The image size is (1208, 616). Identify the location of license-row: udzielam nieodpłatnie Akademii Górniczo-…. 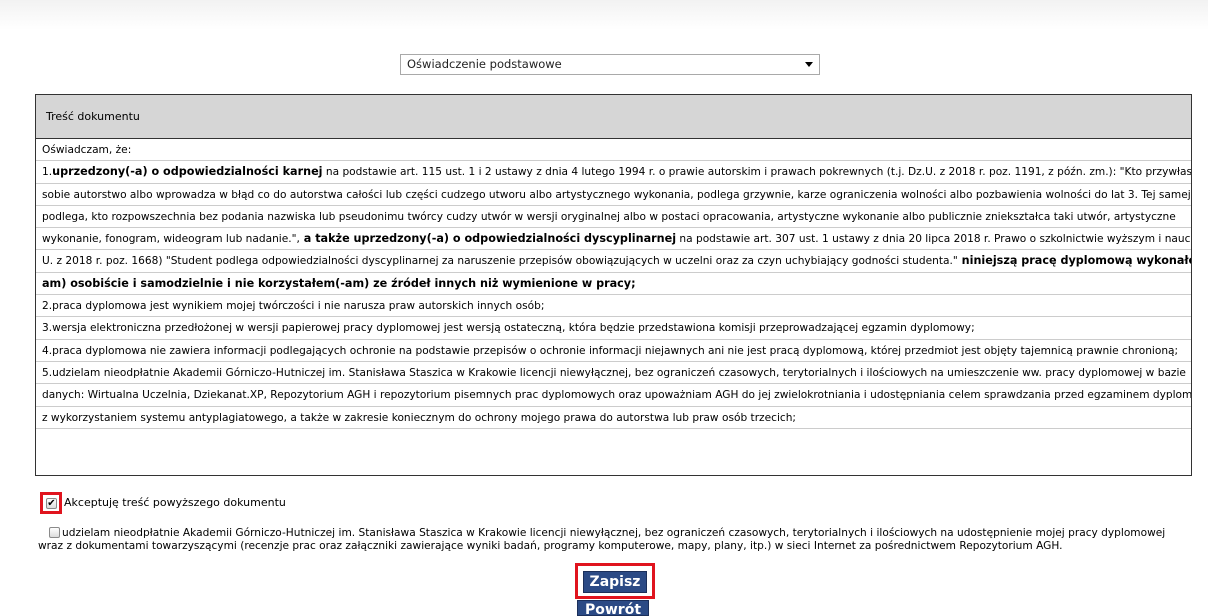
(613, 540).